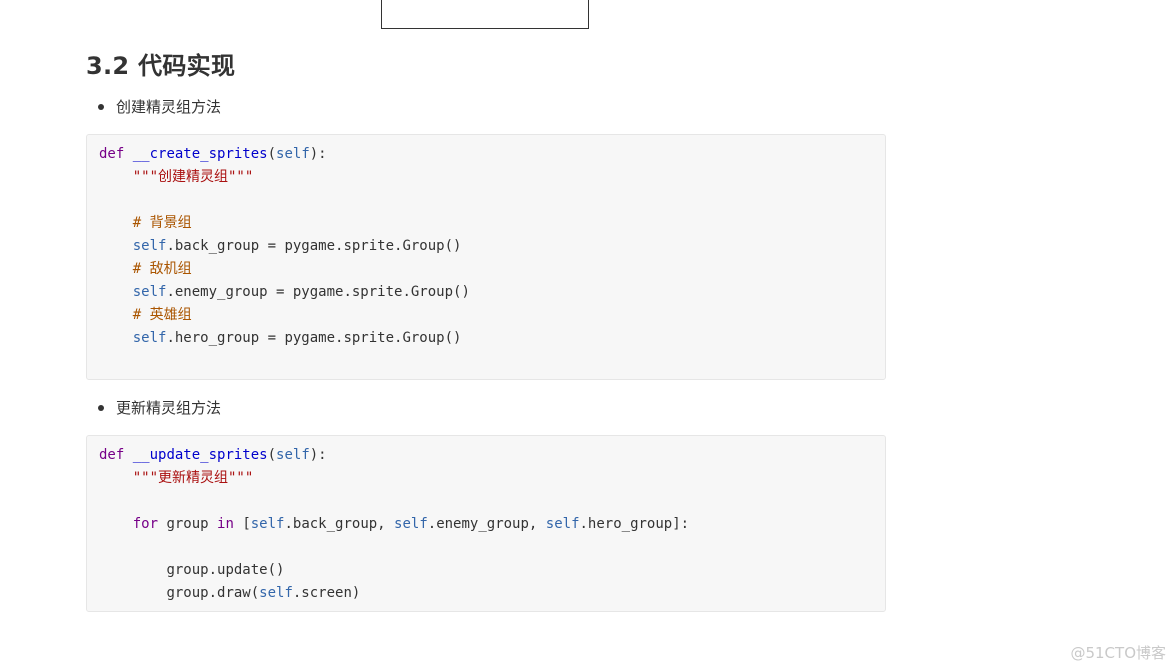  I want to click on code-text: .hero_group]:, so click(634, 524).